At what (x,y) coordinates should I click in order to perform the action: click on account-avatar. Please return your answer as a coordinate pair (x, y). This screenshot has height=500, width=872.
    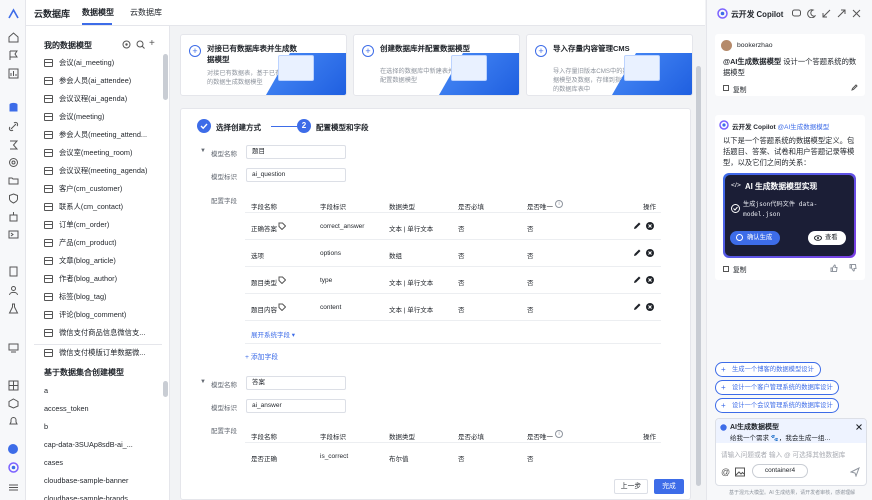
    Looking at the image, I should click on (13, 449).